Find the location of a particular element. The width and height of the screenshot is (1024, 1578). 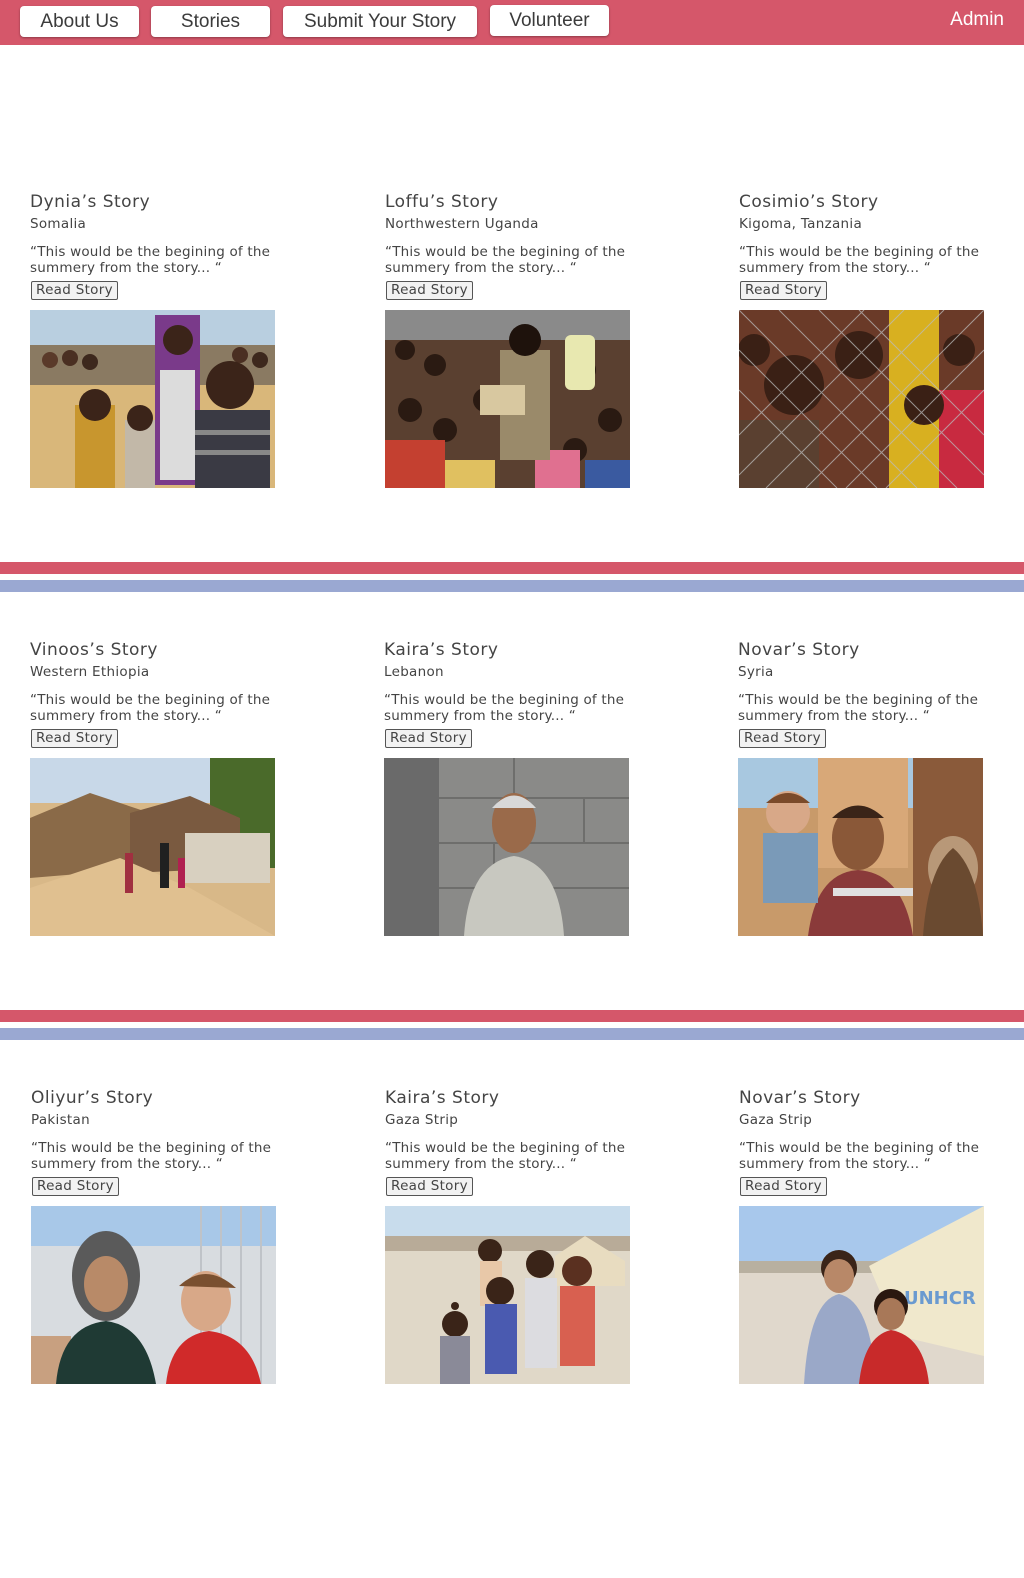

two-children-unhcr-tent-photo: UNHCR is located at coordinates (861, 1295).